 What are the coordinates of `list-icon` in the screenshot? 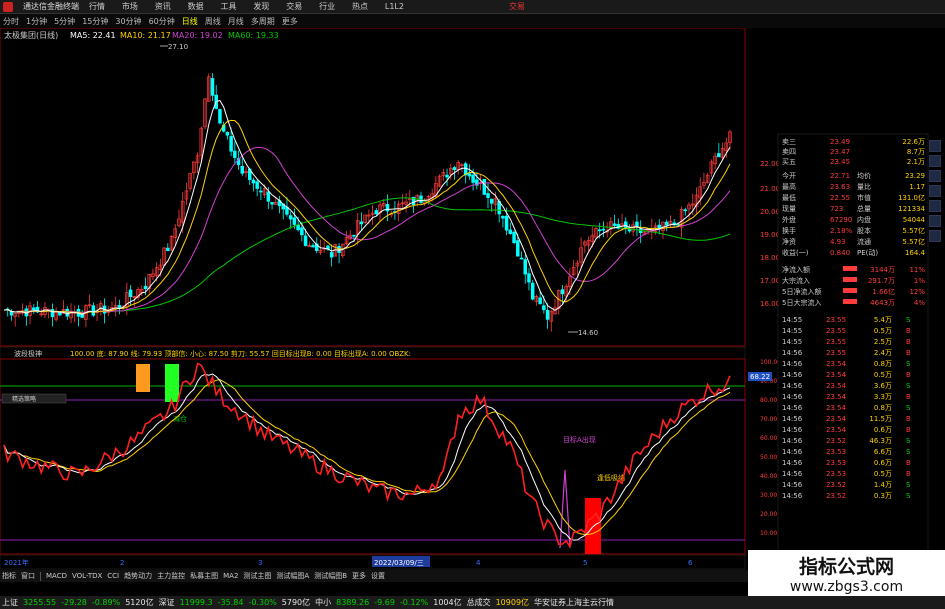 It's located at (935, 191).